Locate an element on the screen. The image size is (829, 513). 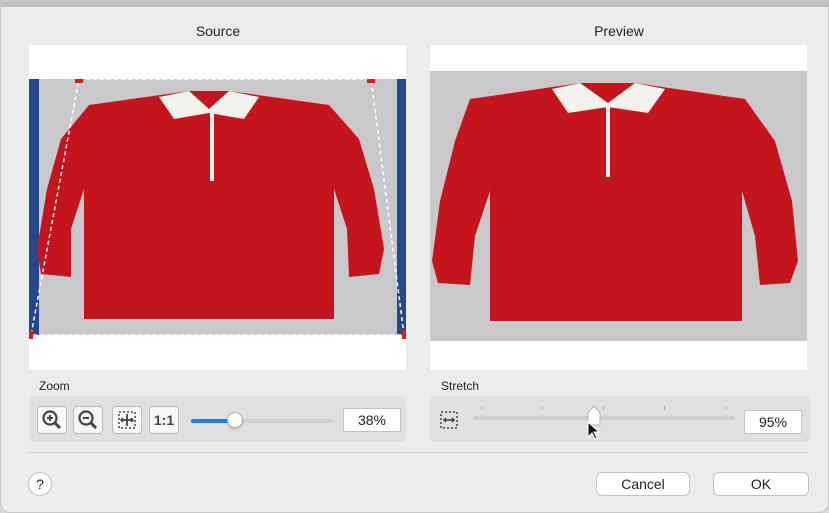
zoom-bar: 1:1 38% is located at coordinates (217, 419).